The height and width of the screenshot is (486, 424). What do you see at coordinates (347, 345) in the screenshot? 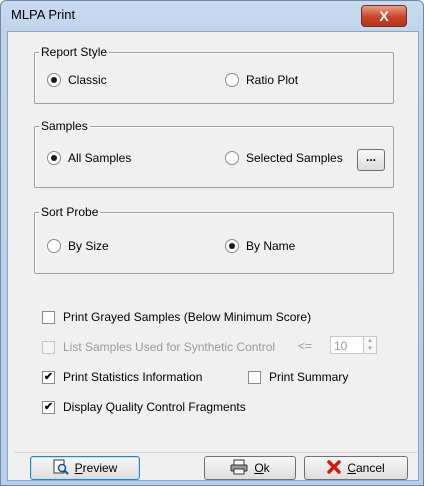
I see `synthetic-count-field: 10` at bounding box center [347, 345].